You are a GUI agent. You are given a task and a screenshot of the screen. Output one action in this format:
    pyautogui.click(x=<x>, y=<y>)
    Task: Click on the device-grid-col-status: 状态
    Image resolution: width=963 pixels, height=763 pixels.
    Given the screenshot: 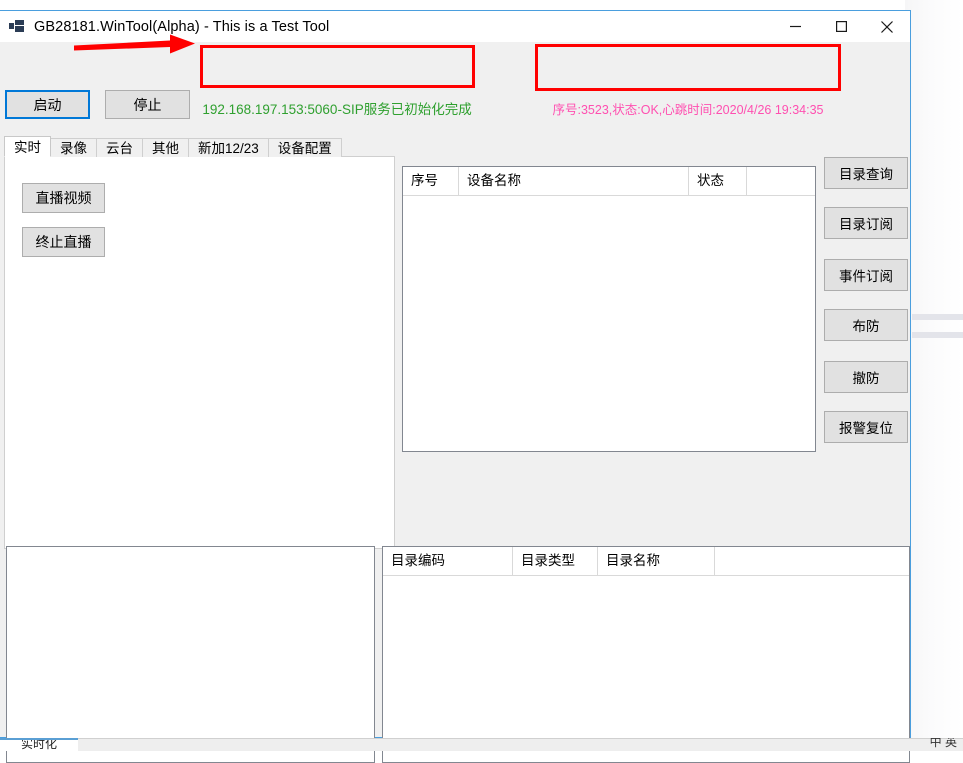 What is the action you would take?
    pyautogui.click(x=718, y=181)
    